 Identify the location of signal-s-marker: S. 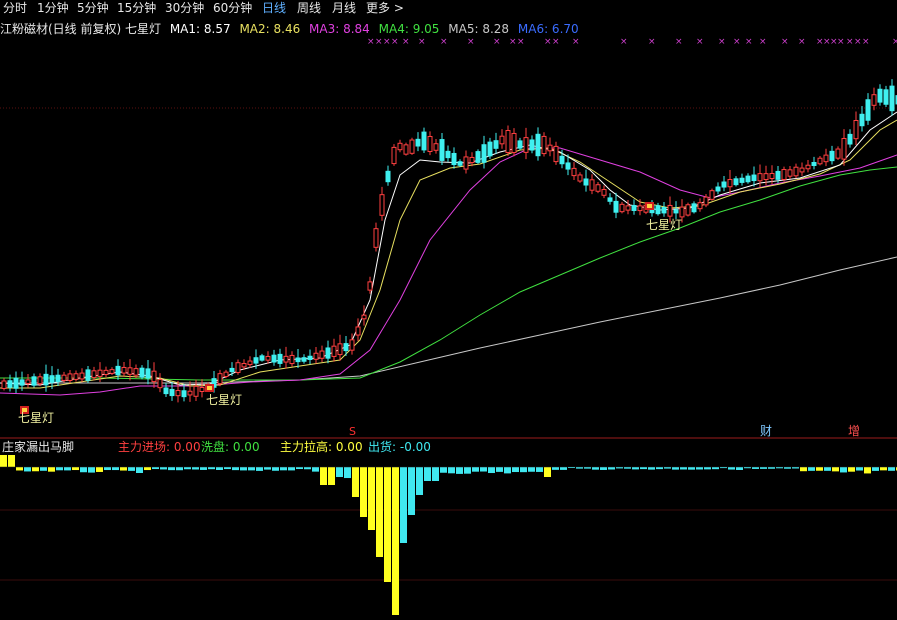
(352, 432).